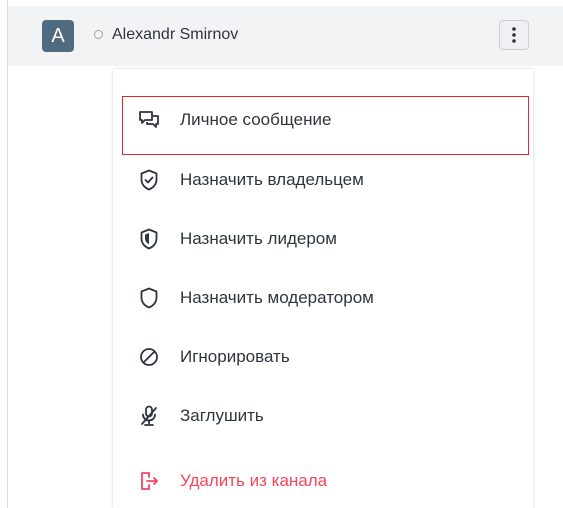 Image resolution: width=563 pixels, height=508 pixels. Describe the element at coordinates (272, 179) in the screenshot. I see `menu-item-label: Назначить владельцем` at that location.